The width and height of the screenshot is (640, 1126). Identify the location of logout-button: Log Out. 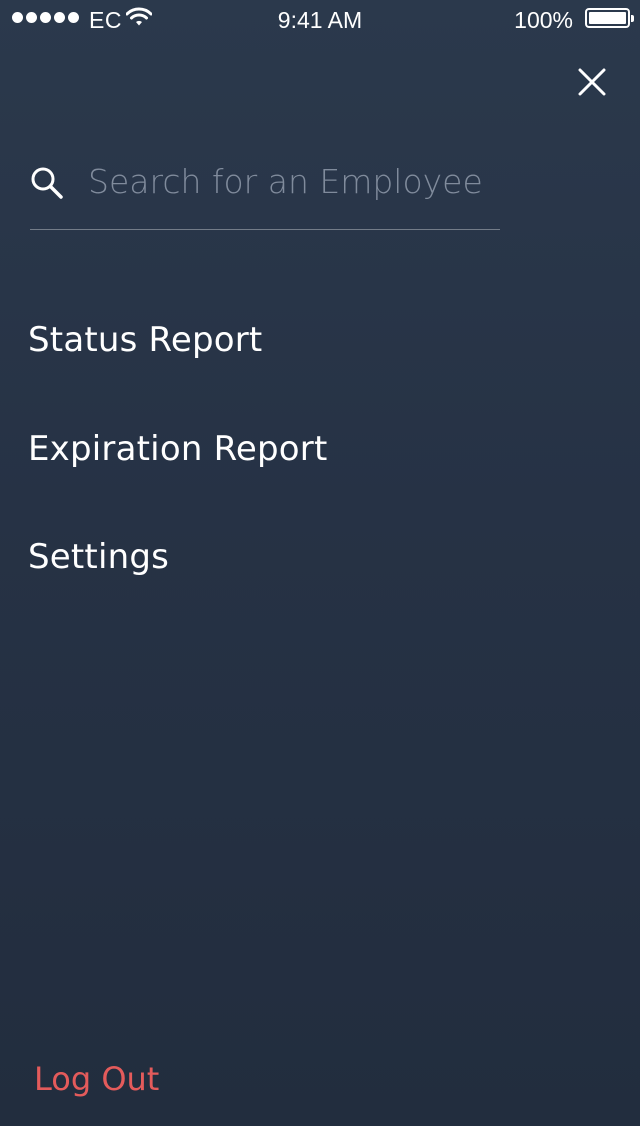
(96, 1079).